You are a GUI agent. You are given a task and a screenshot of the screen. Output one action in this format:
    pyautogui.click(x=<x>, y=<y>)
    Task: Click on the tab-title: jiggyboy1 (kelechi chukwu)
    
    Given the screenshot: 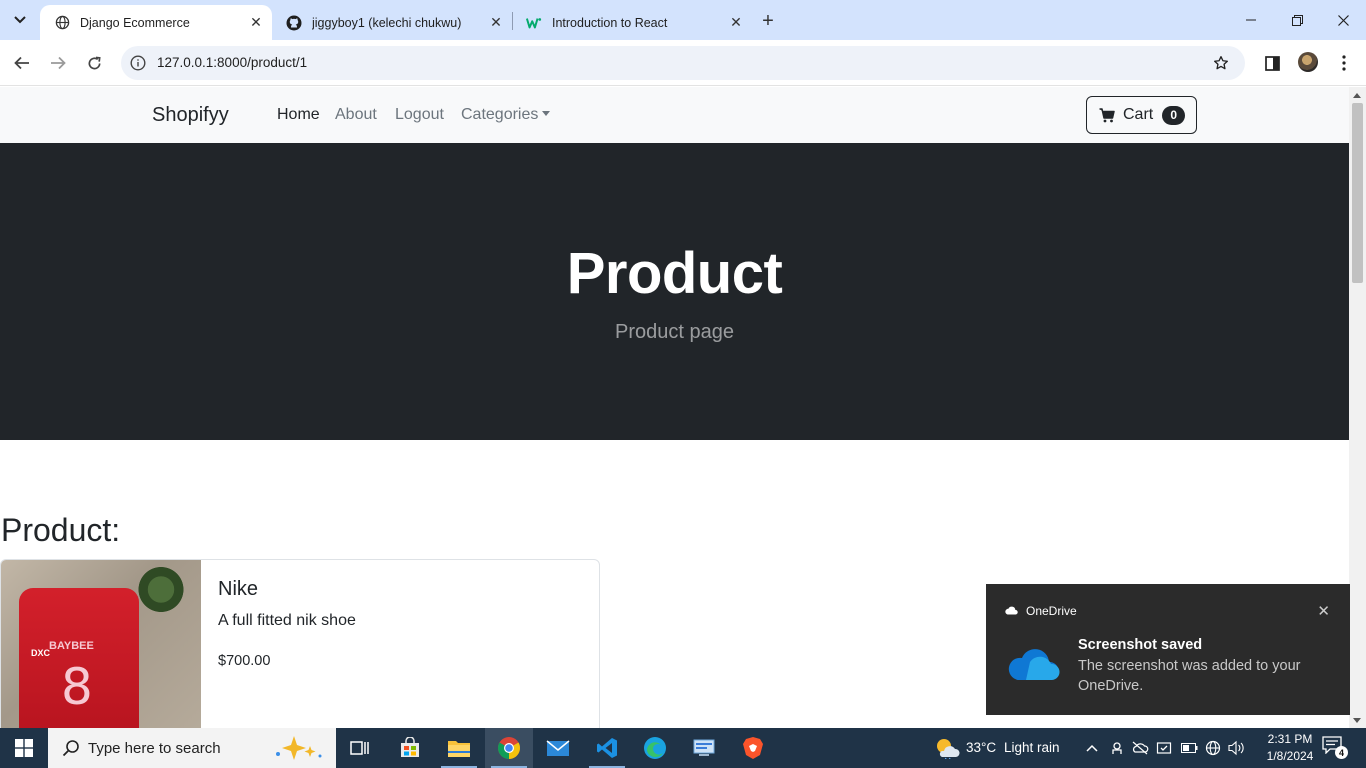 What is the action you would take?
    pyautogui.click(x=387, y=22)
    